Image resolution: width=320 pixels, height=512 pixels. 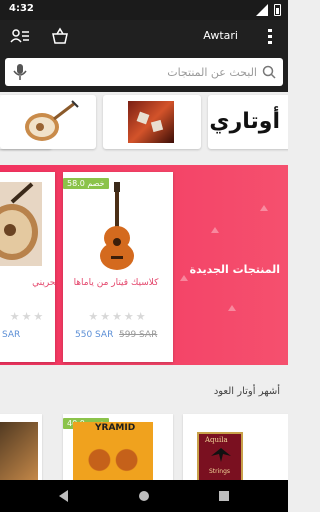 I want to click on app-title: Awtari, so click(x=220, y=35).